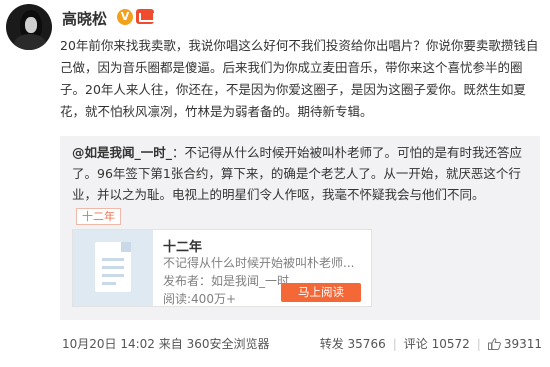  Describe the element at coordinates (353, 343) in the screenshot. I see `repost-action: 转发 35766` at that location.